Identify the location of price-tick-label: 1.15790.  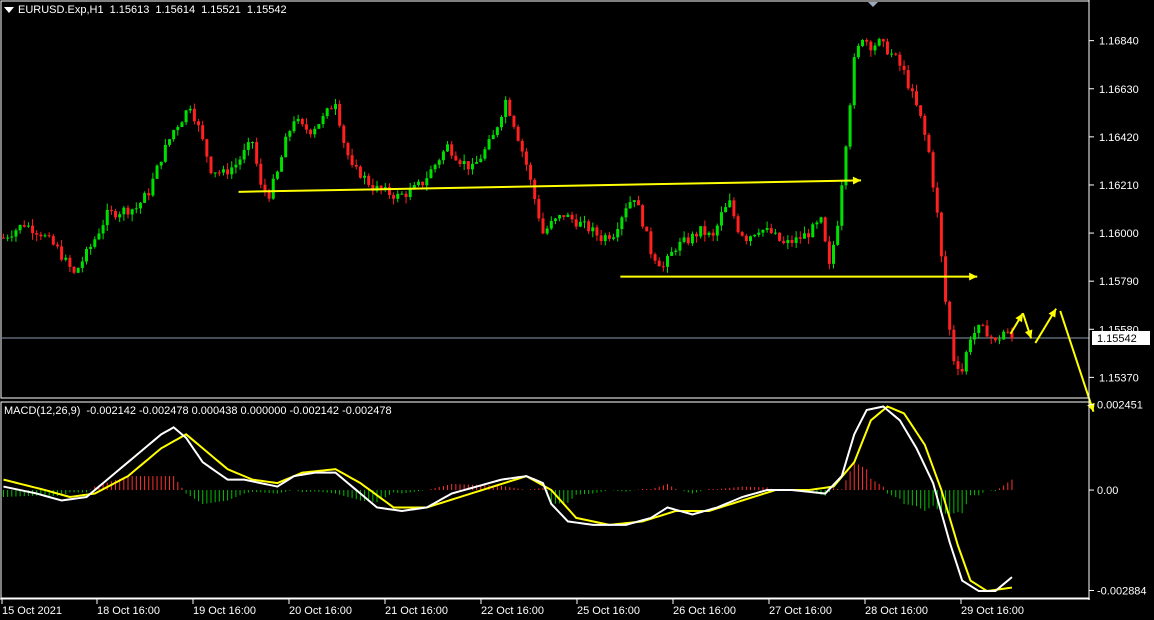
(1119, 282).